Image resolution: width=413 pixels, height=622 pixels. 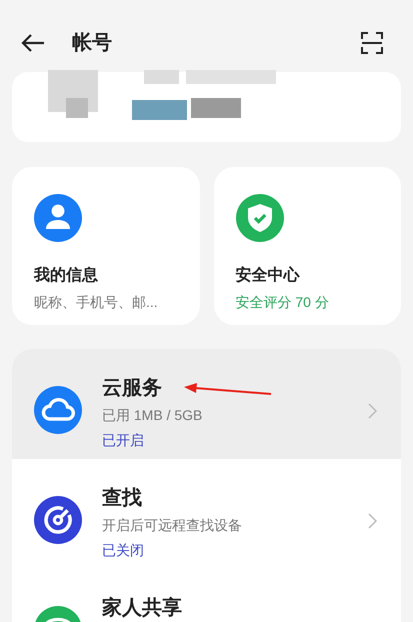 I want to click on profile-card, so click(x=206, y=107).